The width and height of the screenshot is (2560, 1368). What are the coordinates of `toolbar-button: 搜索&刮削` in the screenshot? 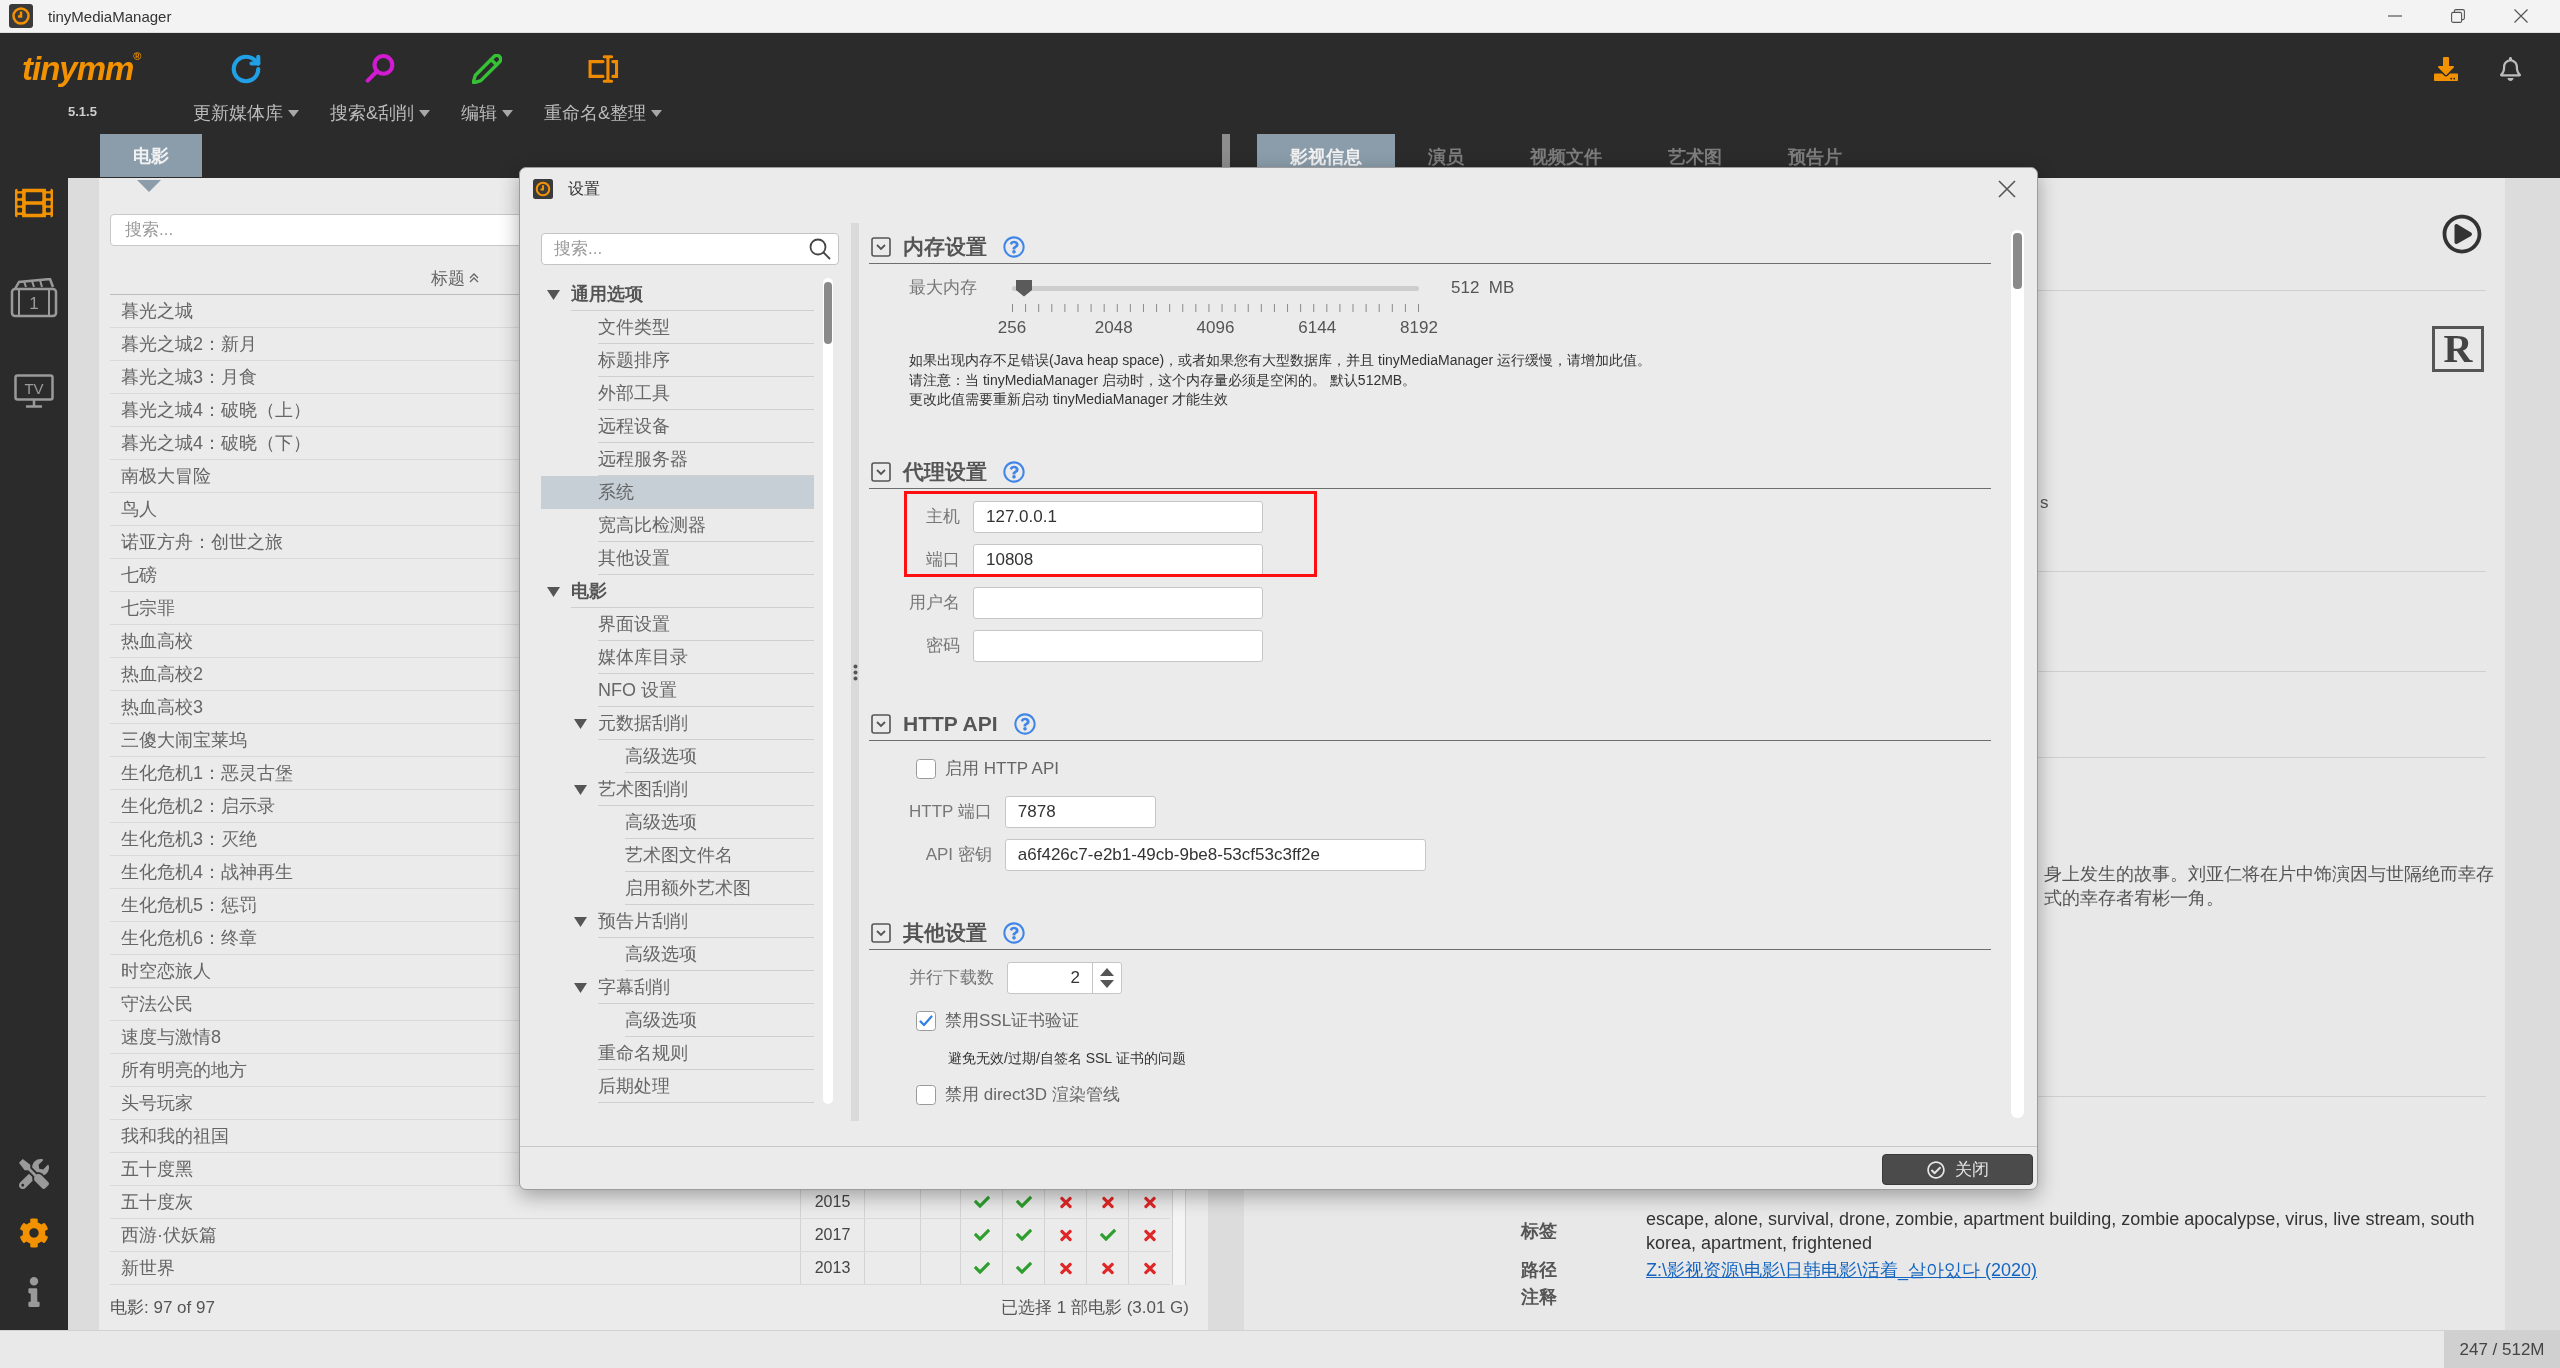 It's located at (380, 86).